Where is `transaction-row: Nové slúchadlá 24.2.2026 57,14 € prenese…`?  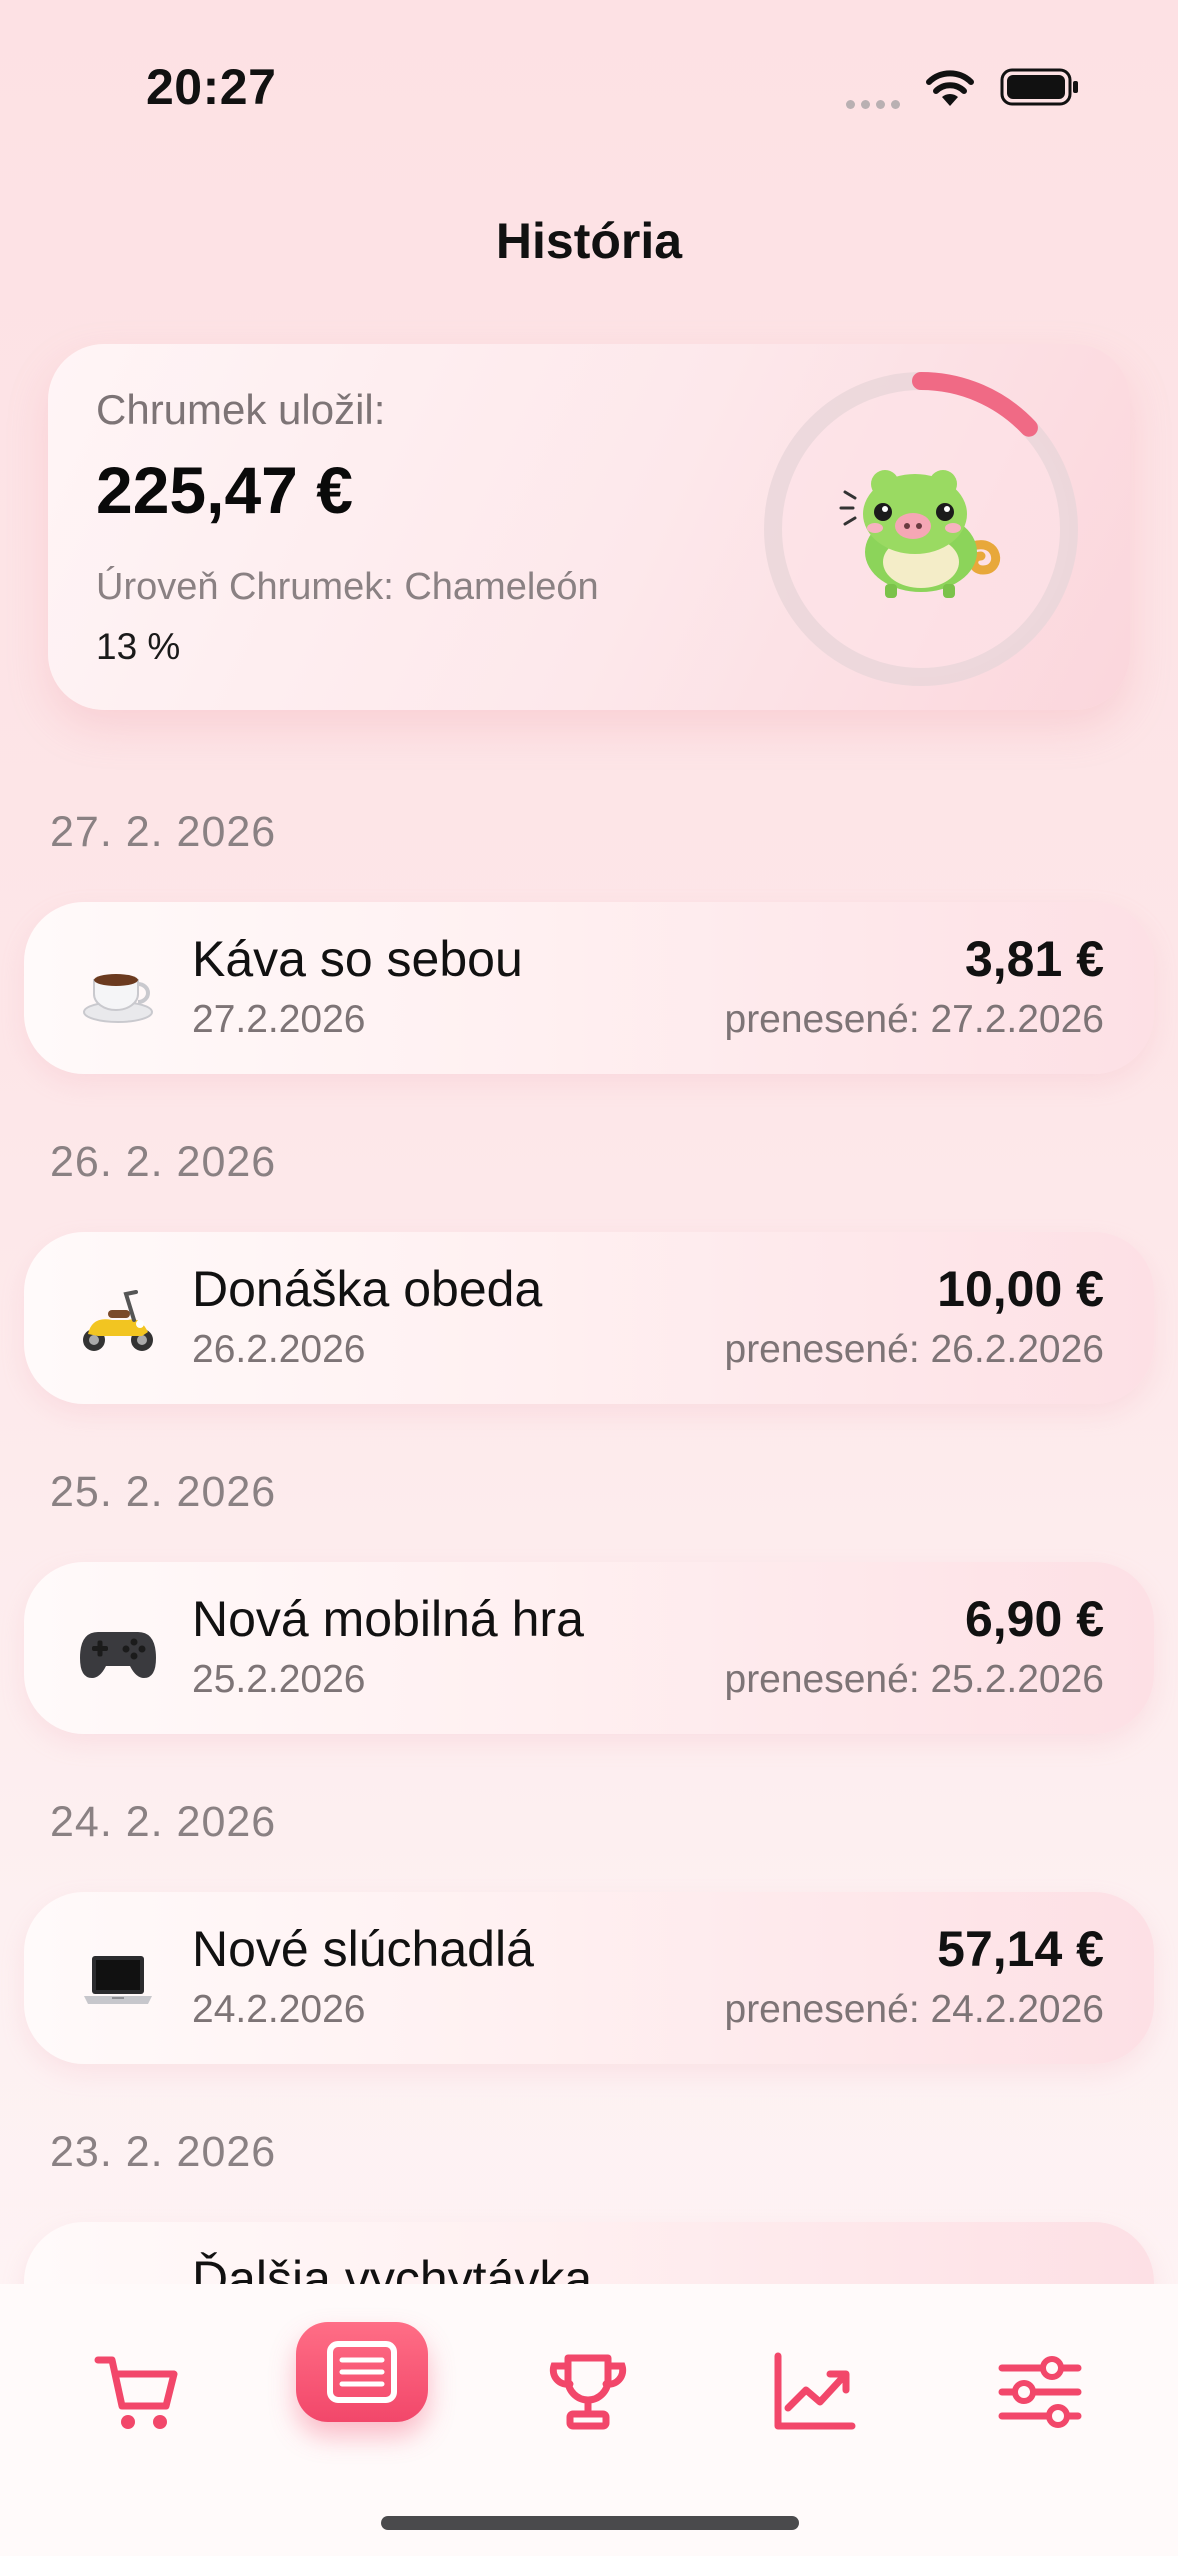
transaction-row: Nové slúchadlá 24.2.2026 57,14 € prenese… is located at coordinates (589, 1978).